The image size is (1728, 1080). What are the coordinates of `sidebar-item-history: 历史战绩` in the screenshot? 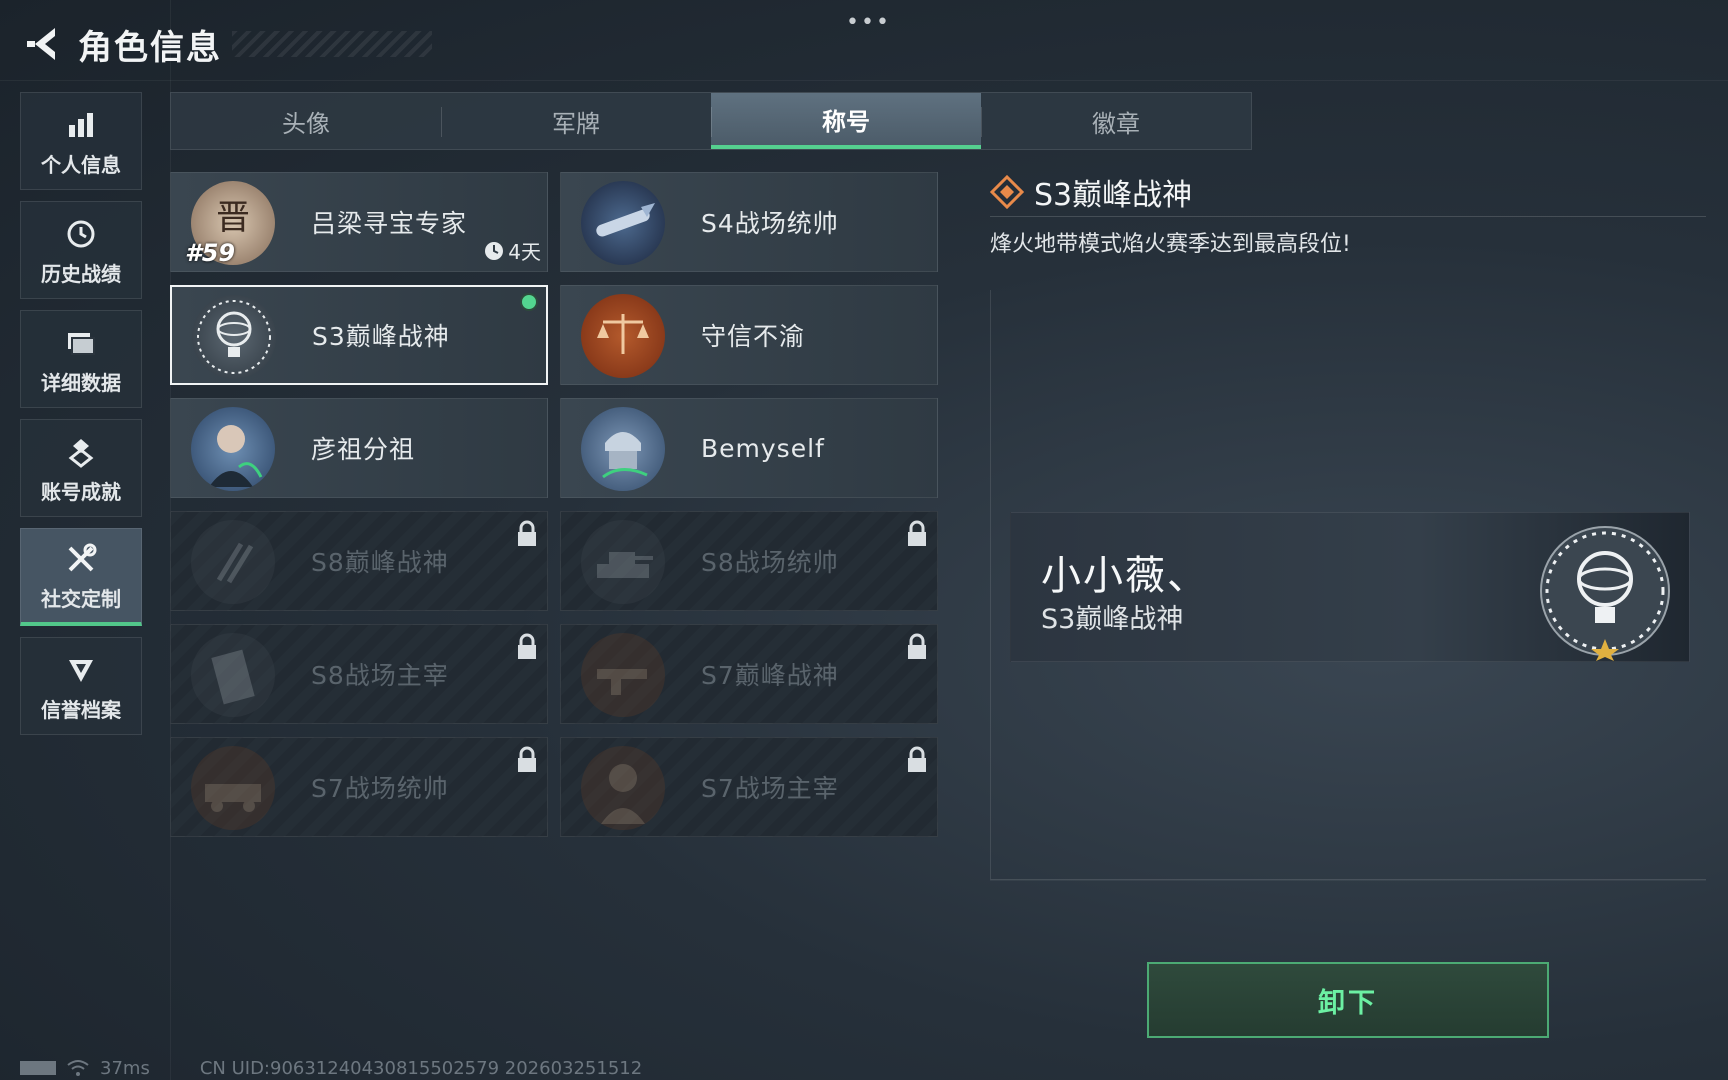 It's located at (81, 250).